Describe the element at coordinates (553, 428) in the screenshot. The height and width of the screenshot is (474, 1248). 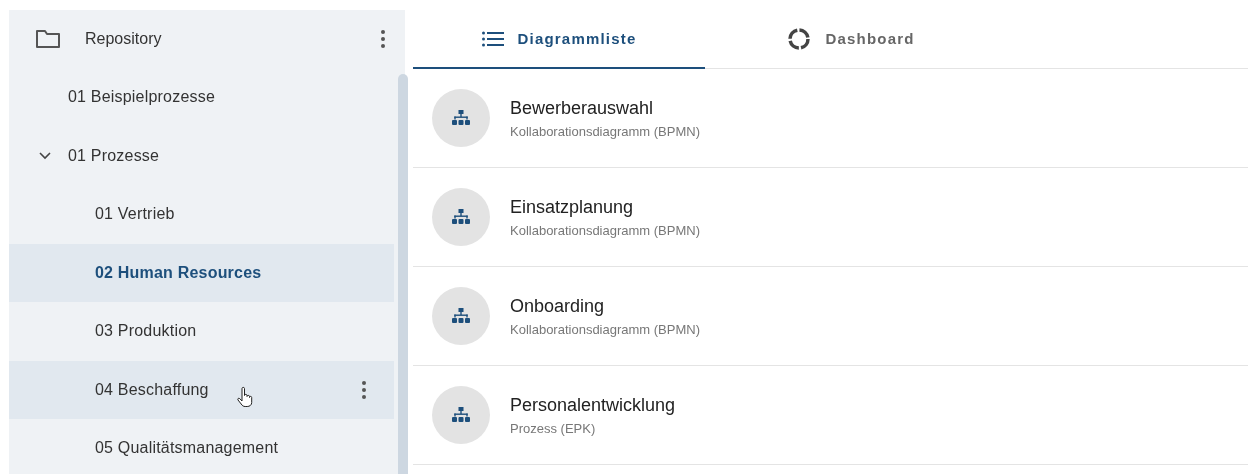
I see `diagram-type: Prozess (EPK)` at that location.